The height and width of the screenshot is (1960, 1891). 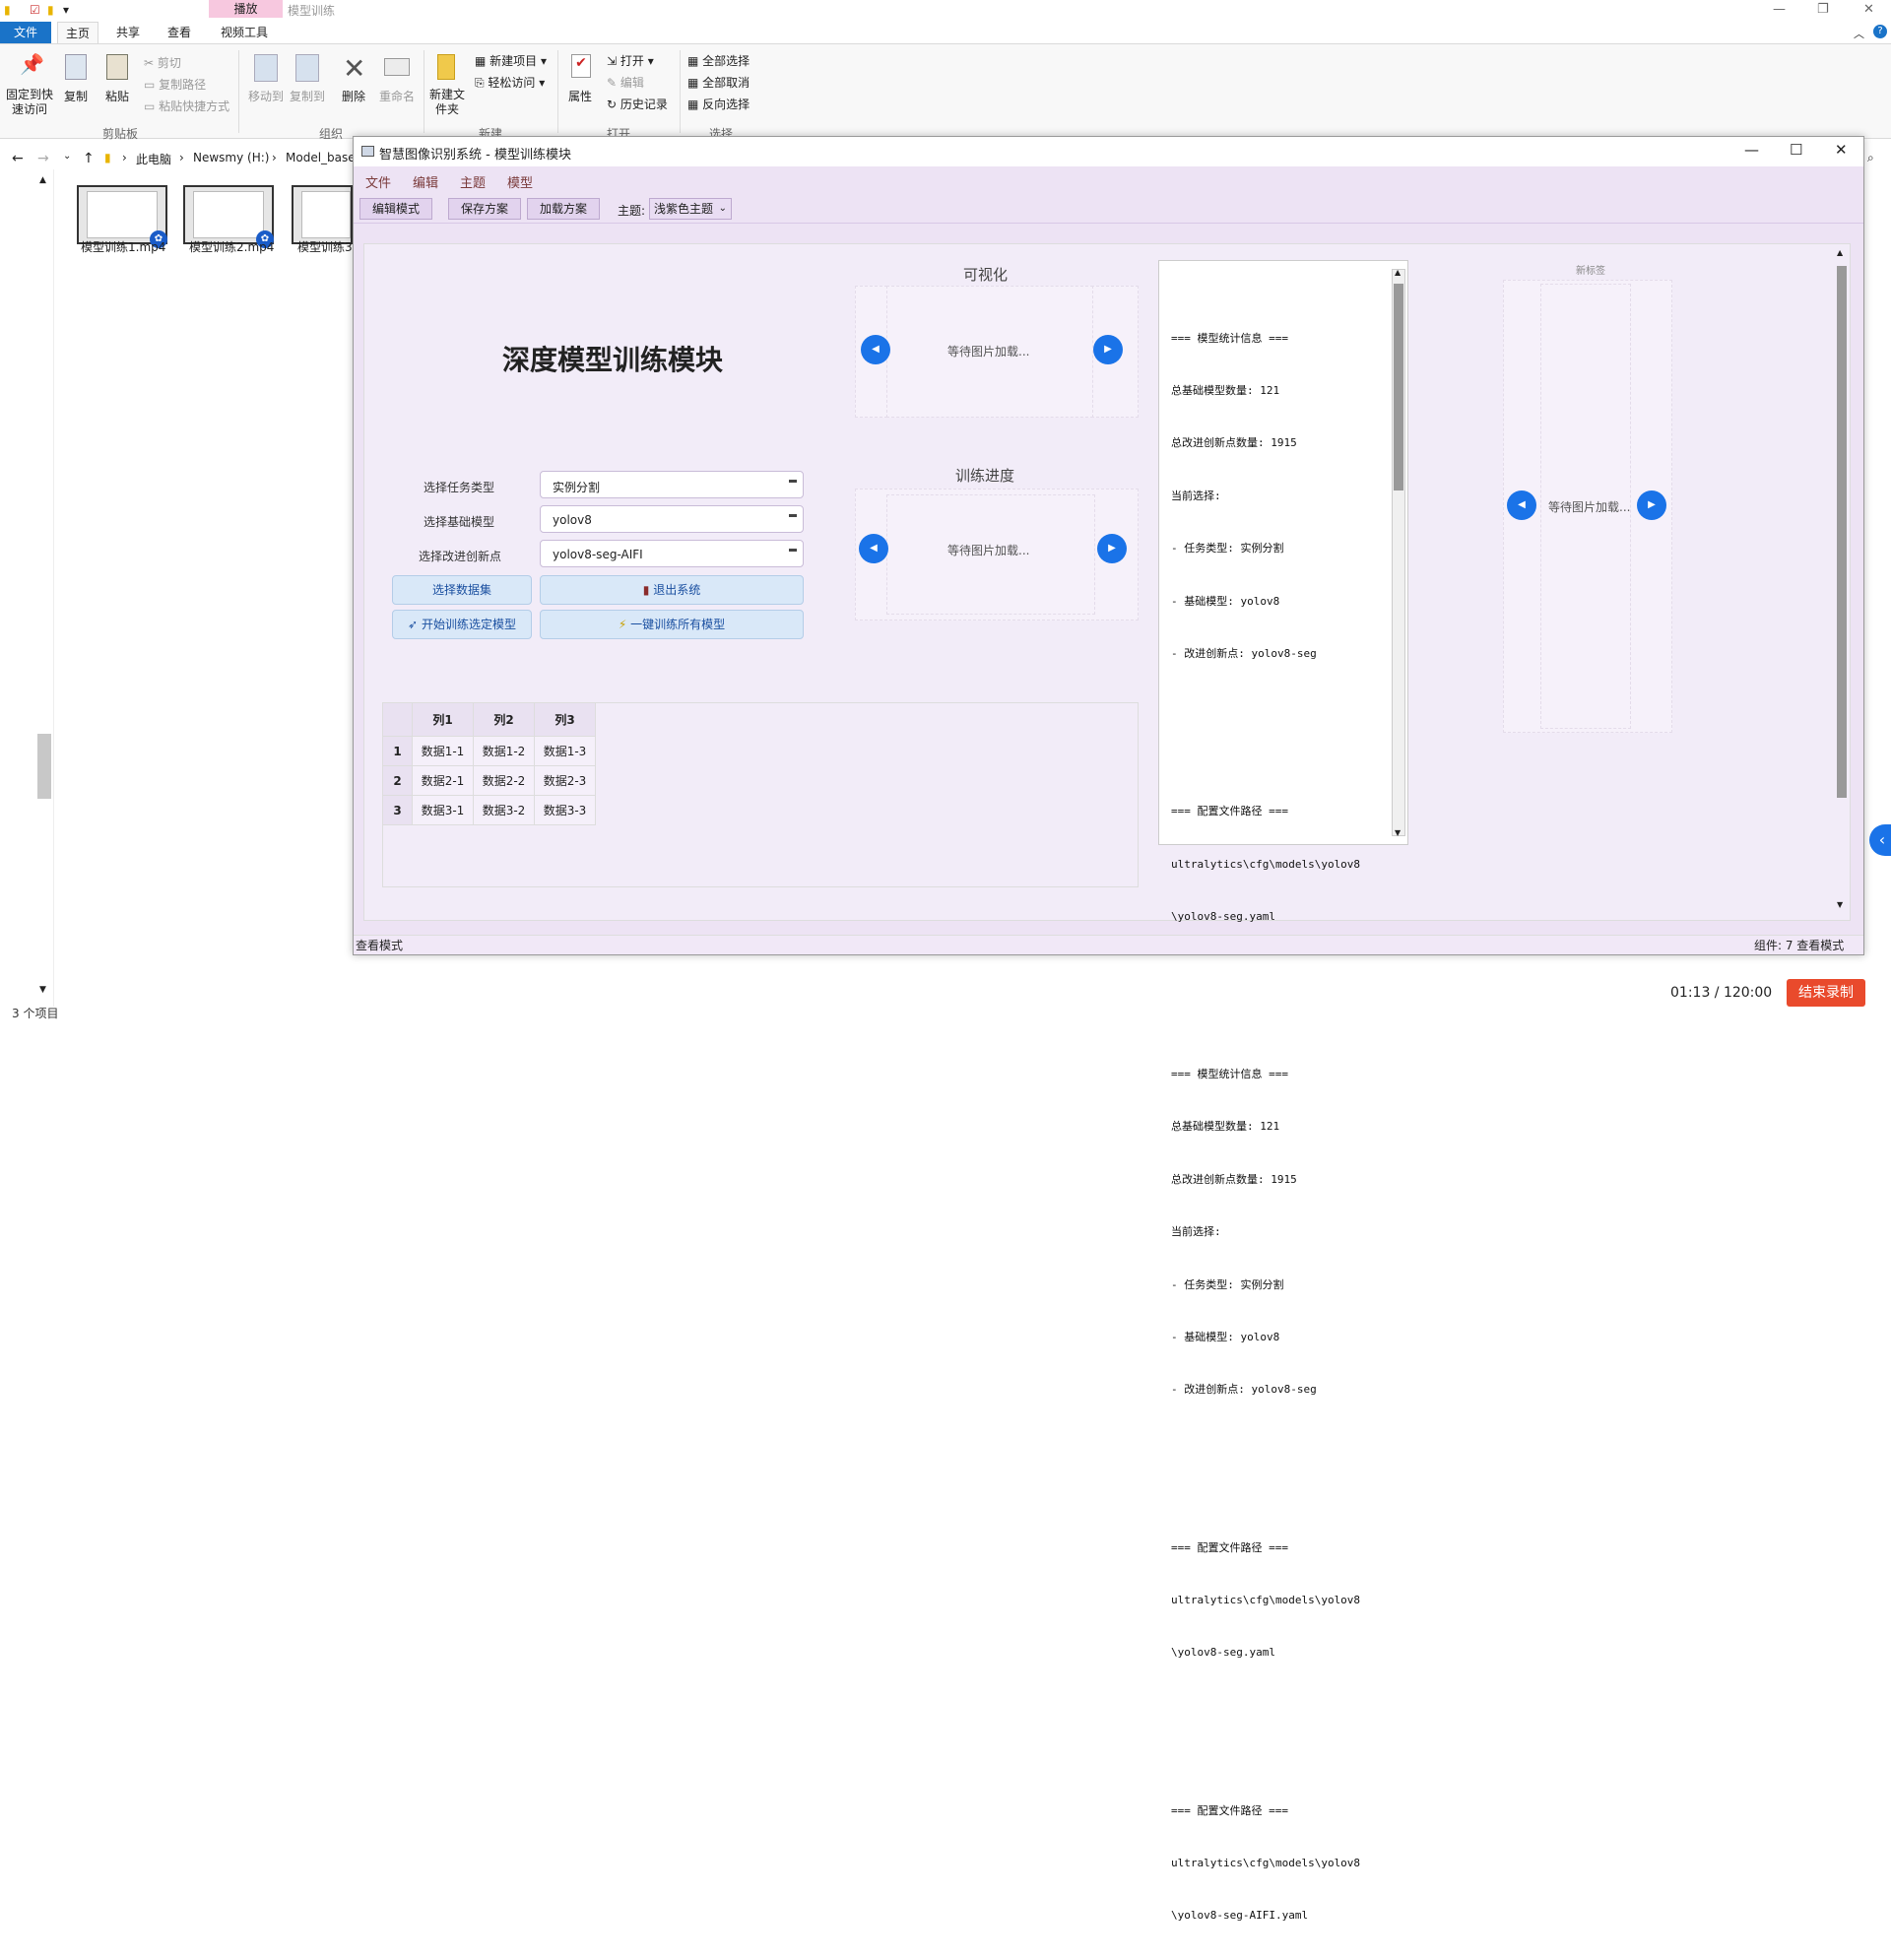 I want to click on base-model-combo: yolov8, so click(x=672, y=519).